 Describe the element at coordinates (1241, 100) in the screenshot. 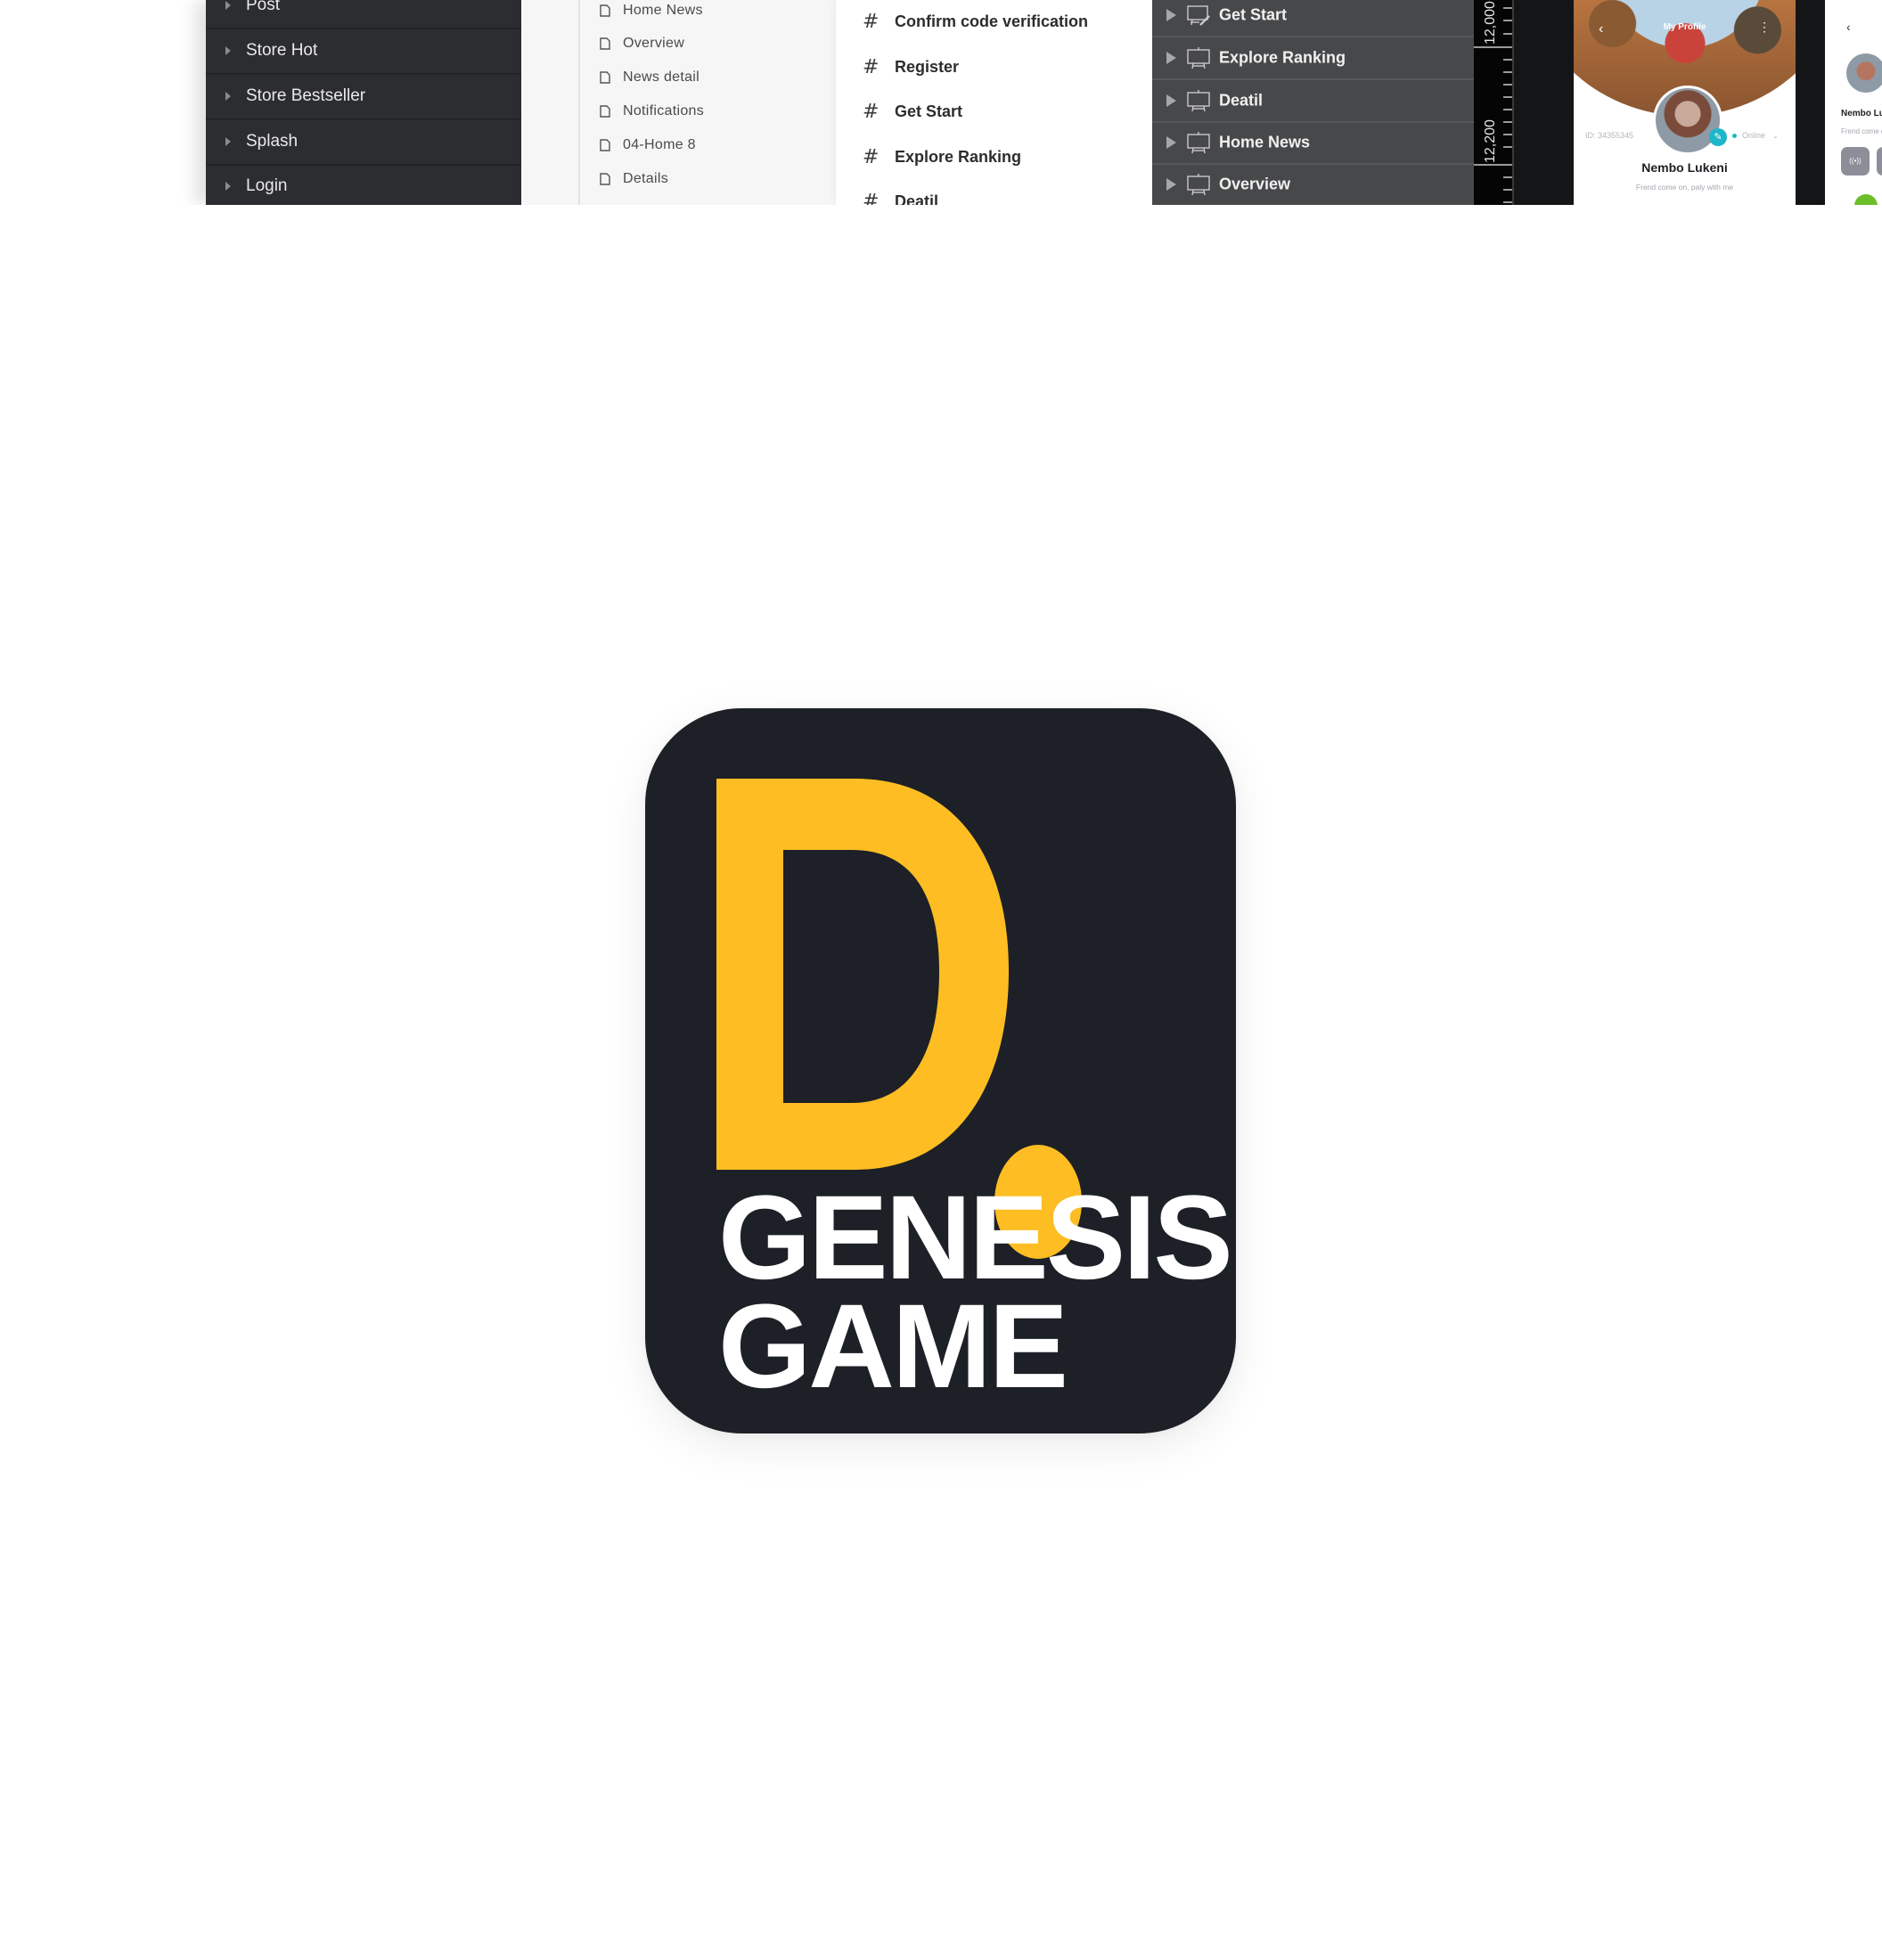

I see `artboard-label: Deatil` at that location.